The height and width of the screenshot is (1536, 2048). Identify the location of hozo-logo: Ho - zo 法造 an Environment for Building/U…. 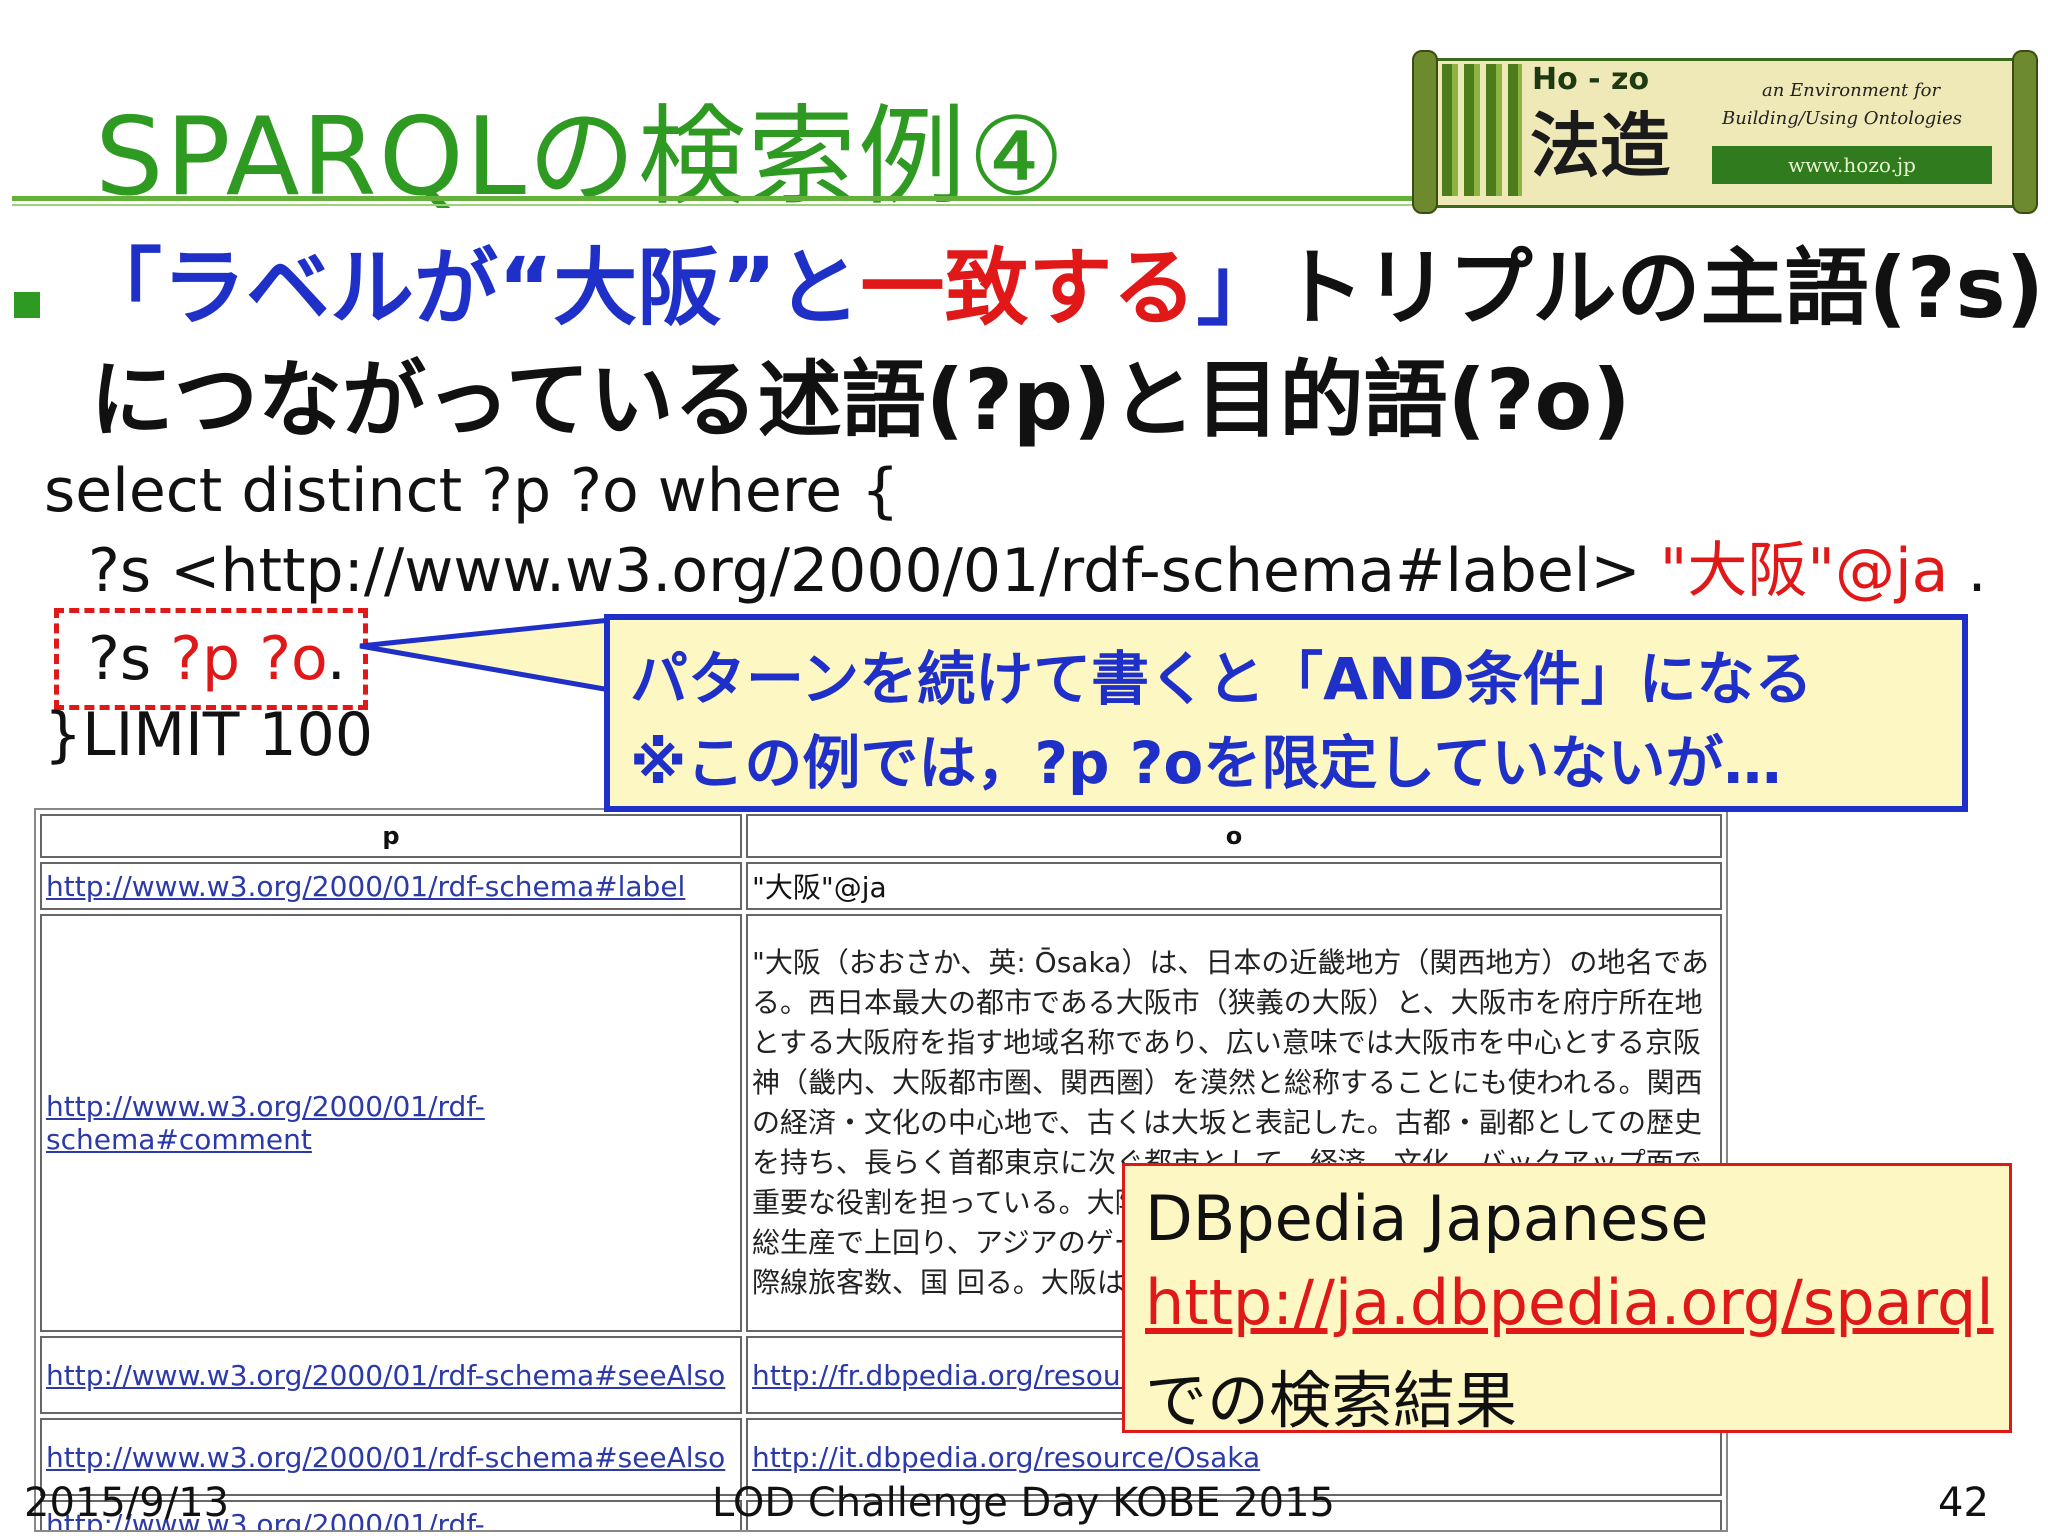
(1727, 132).